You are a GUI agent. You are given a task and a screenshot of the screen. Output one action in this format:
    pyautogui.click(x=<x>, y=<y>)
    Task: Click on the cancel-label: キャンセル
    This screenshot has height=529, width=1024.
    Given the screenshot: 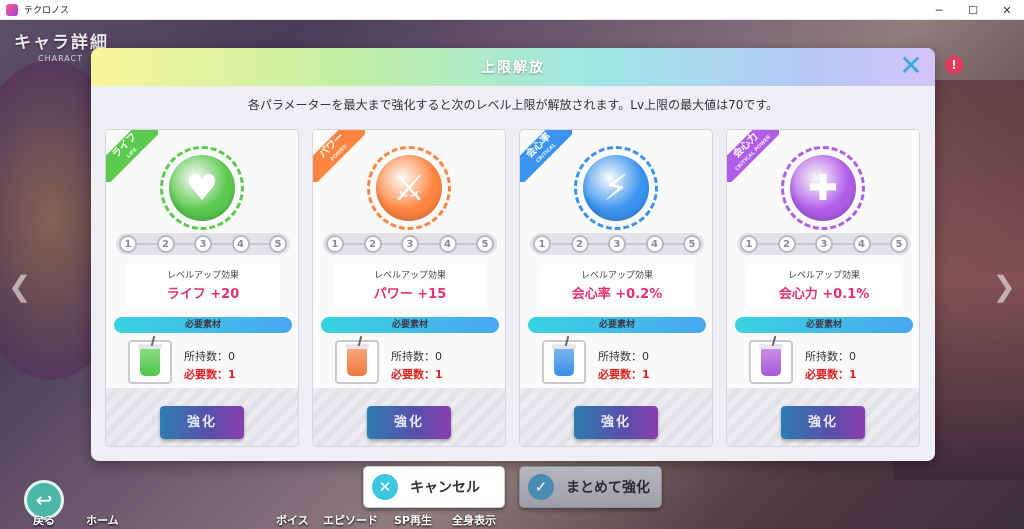 What is the action you would take?
    pyautogui.click(x=445, y=488)
    